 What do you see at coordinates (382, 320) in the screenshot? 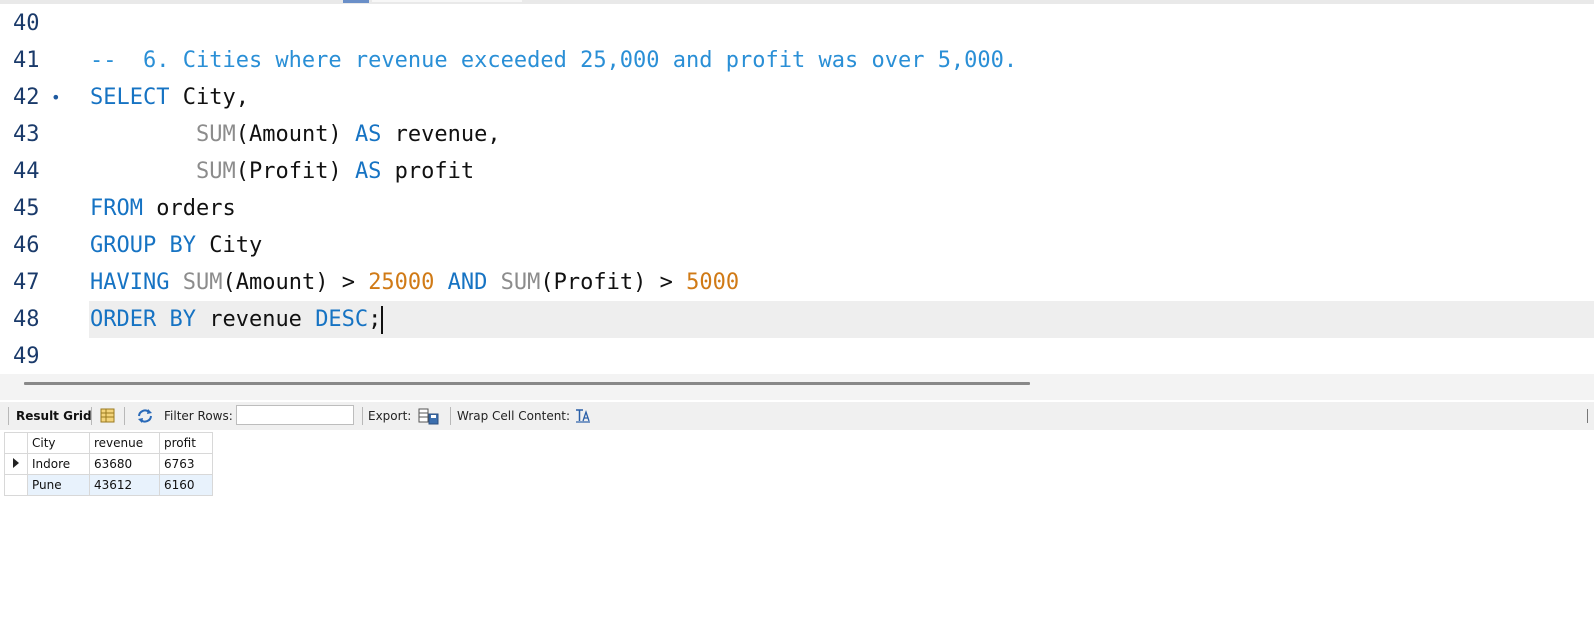
I see `text-cursor` at bounding box center [382, 320].